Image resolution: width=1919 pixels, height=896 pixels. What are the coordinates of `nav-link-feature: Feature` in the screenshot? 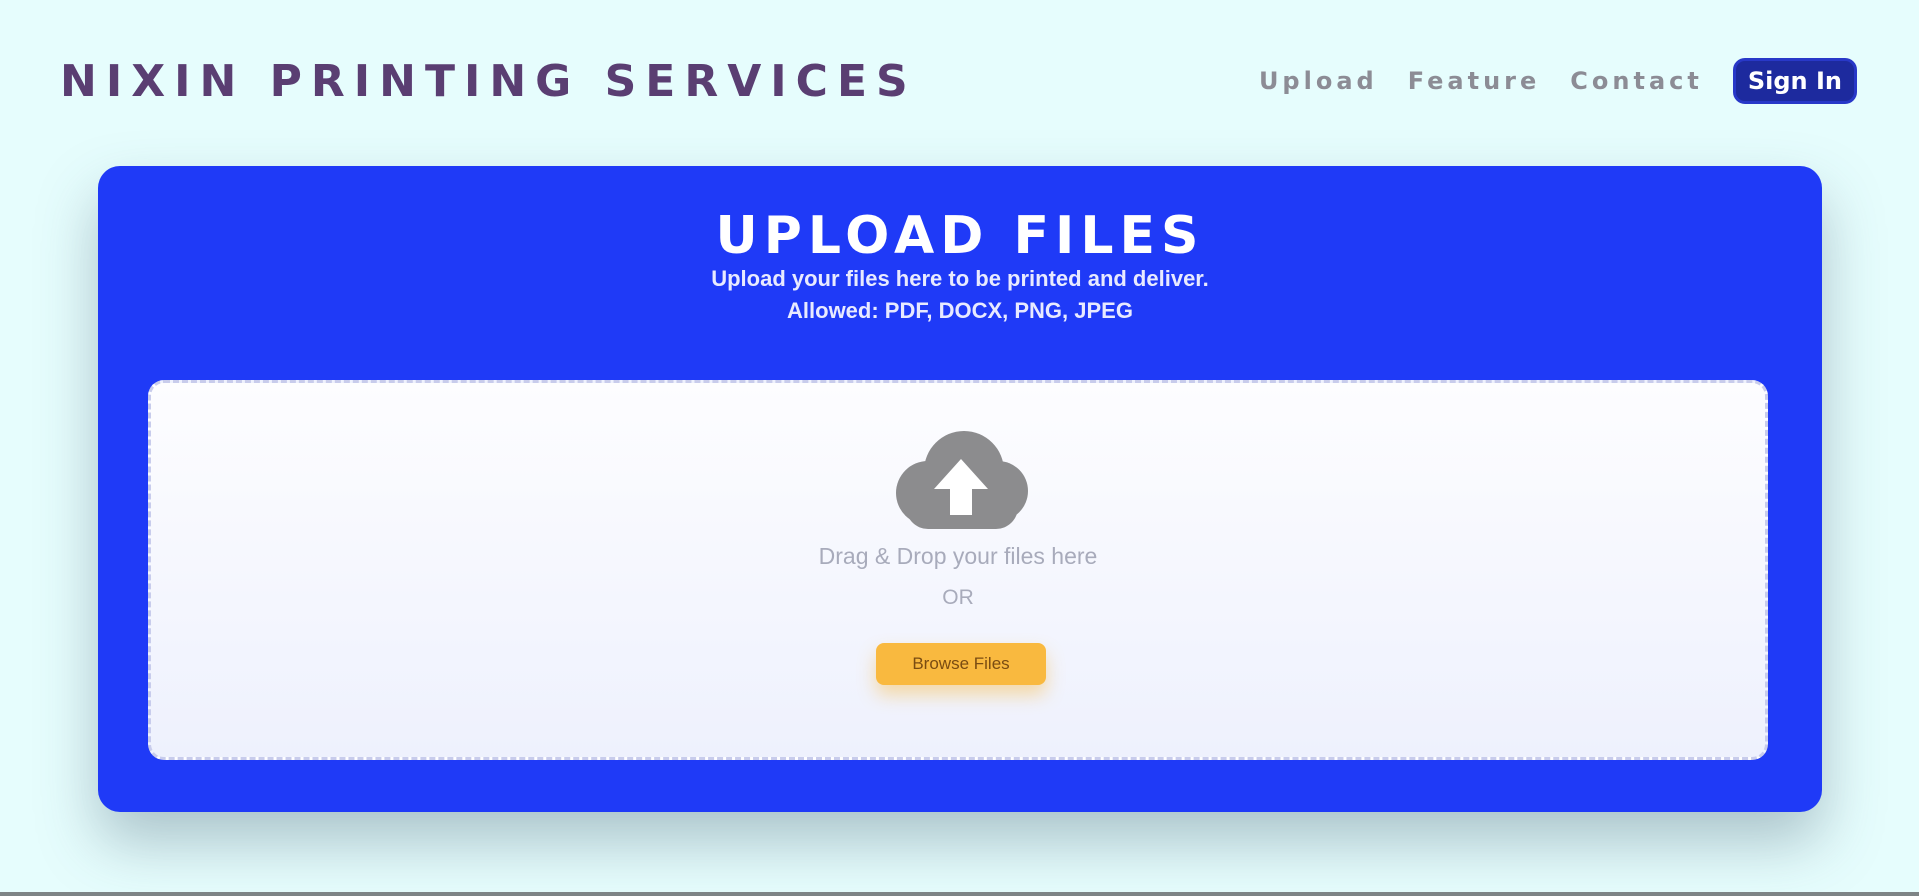 It's located at (1474, 81).